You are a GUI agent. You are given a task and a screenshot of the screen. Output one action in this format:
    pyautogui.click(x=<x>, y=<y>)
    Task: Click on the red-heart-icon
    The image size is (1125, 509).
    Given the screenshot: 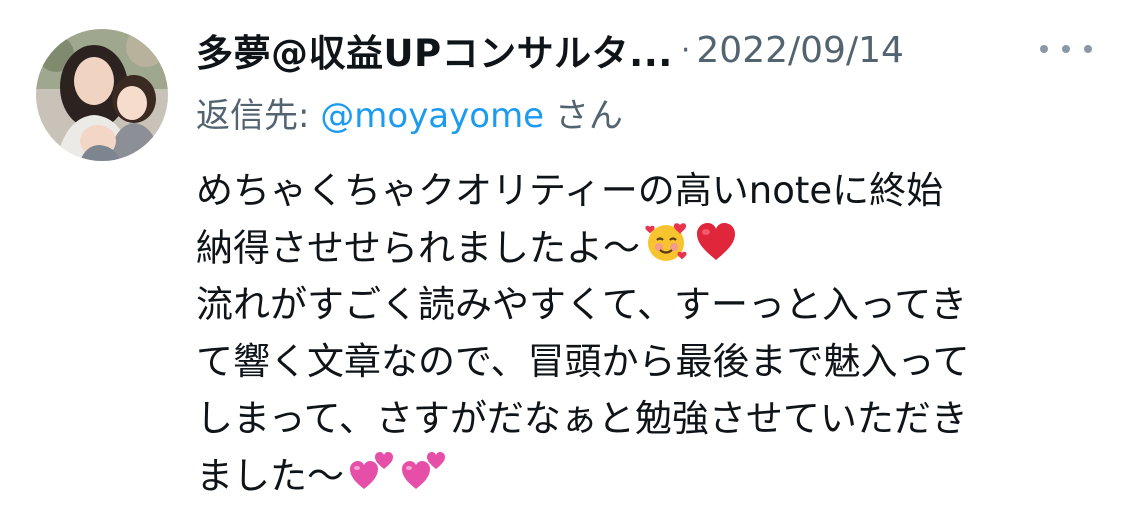 What is the action you would take?
    pyautogui.click(x=716, y=250)
    